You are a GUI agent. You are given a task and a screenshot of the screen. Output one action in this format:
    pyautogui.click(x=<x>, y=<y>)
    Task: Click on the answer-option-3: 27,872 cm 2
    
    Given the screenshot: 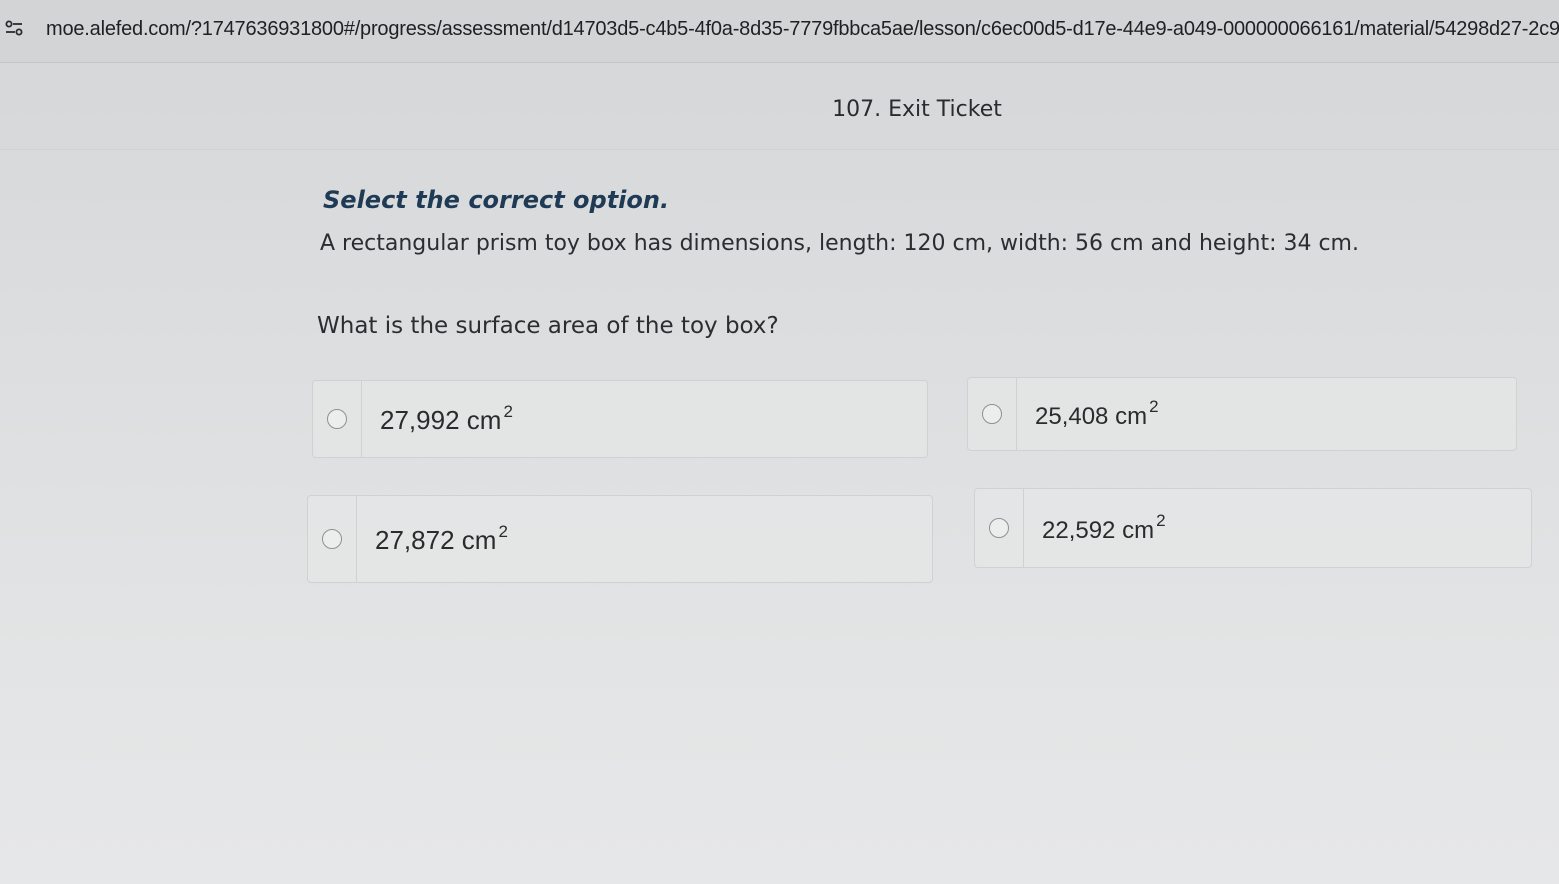 What is the action you would take?
    pyautogui.click(x=620, y=539)
    